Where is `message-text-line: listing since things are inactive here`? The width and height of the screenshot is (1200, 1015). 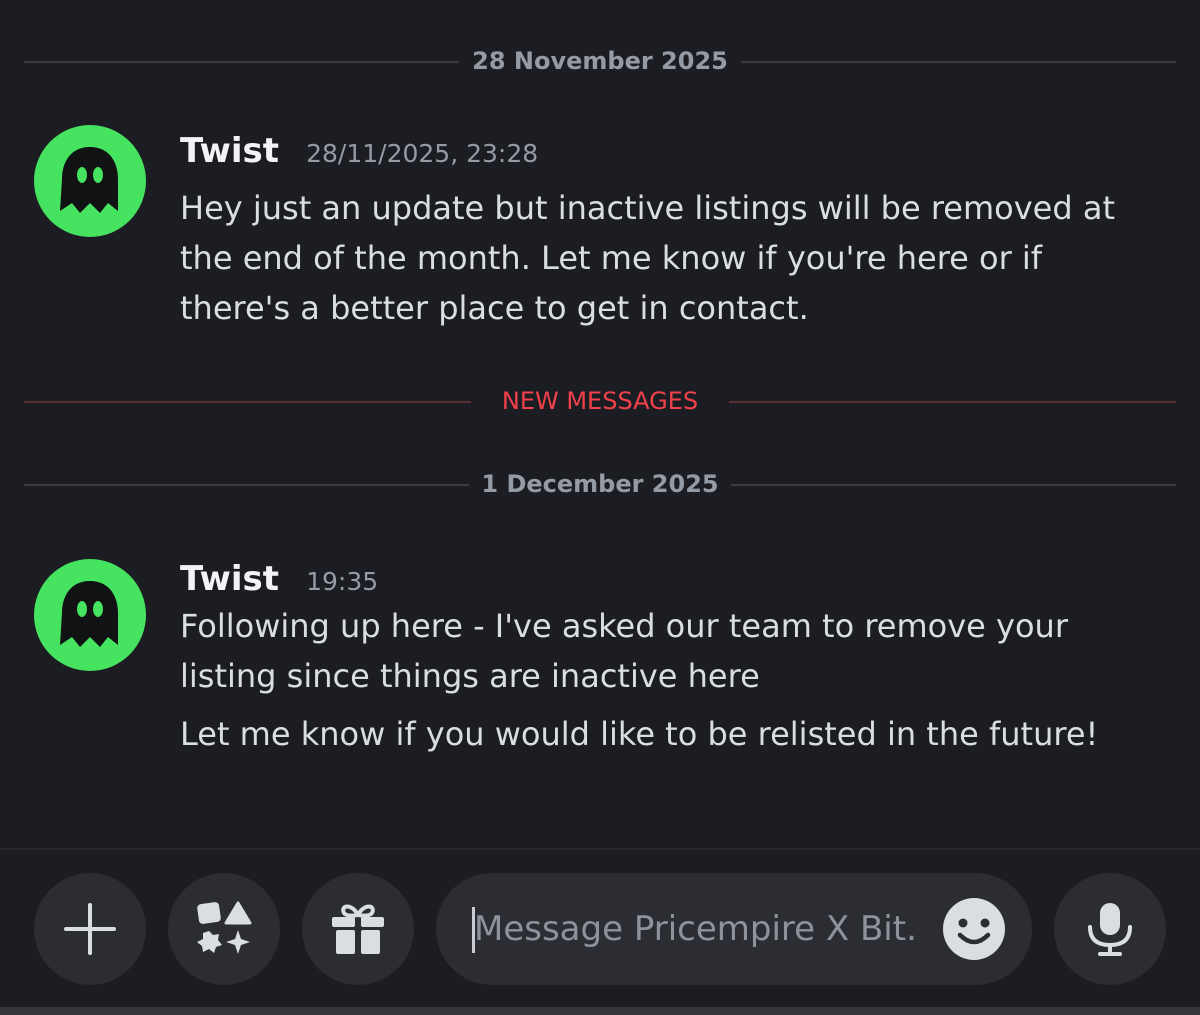 message-text-line: listing since things are inactive here is located at coordinates (470, 676).